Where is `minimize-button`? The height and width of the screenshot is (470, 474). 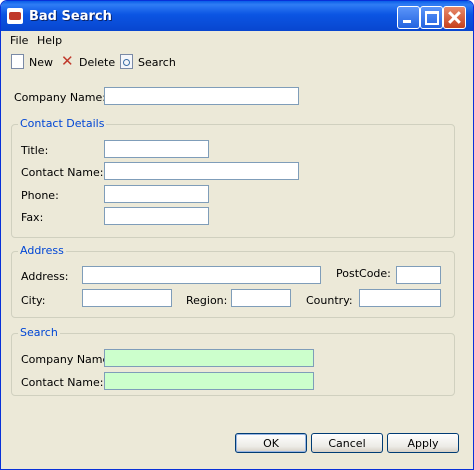
minimize-button is located at coordinates (408, 17).